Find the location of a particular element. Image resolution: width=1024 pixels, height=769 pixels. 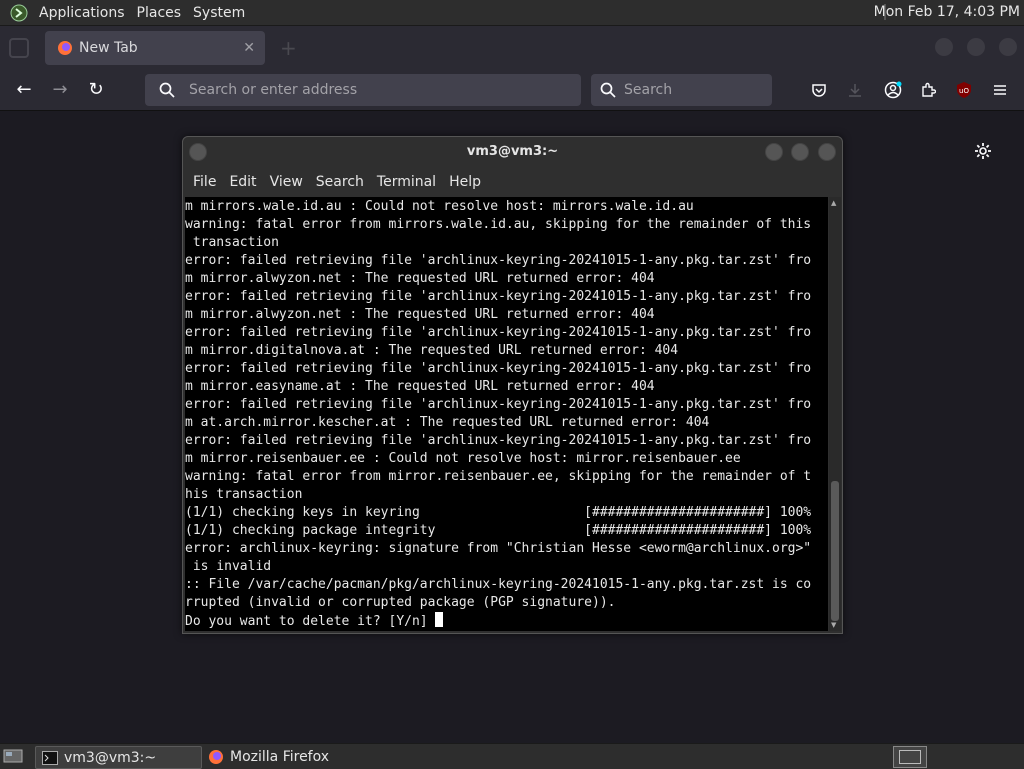

terminal-title: vm3@vm3:~ is located at coordinates (512, 151).